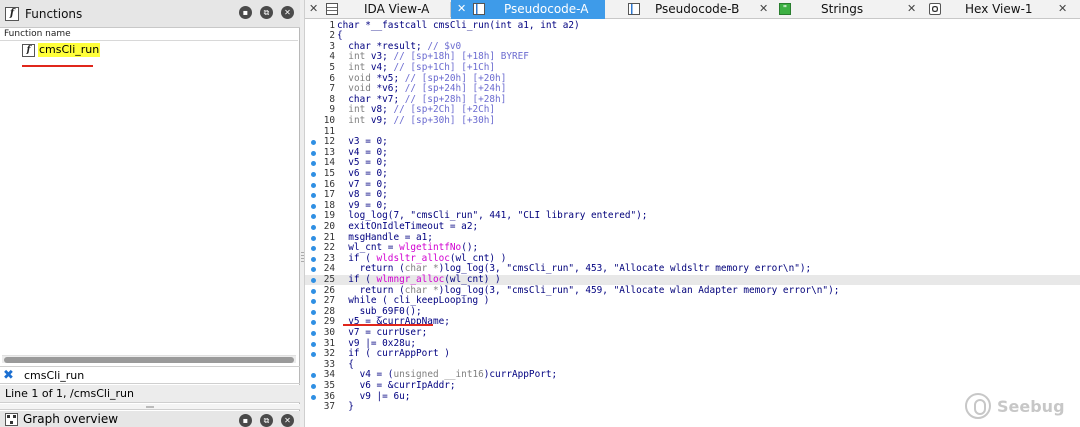 The height and width of the screenshot is (427, 1080). I want to click on code-line: 11, so click(692, 131).